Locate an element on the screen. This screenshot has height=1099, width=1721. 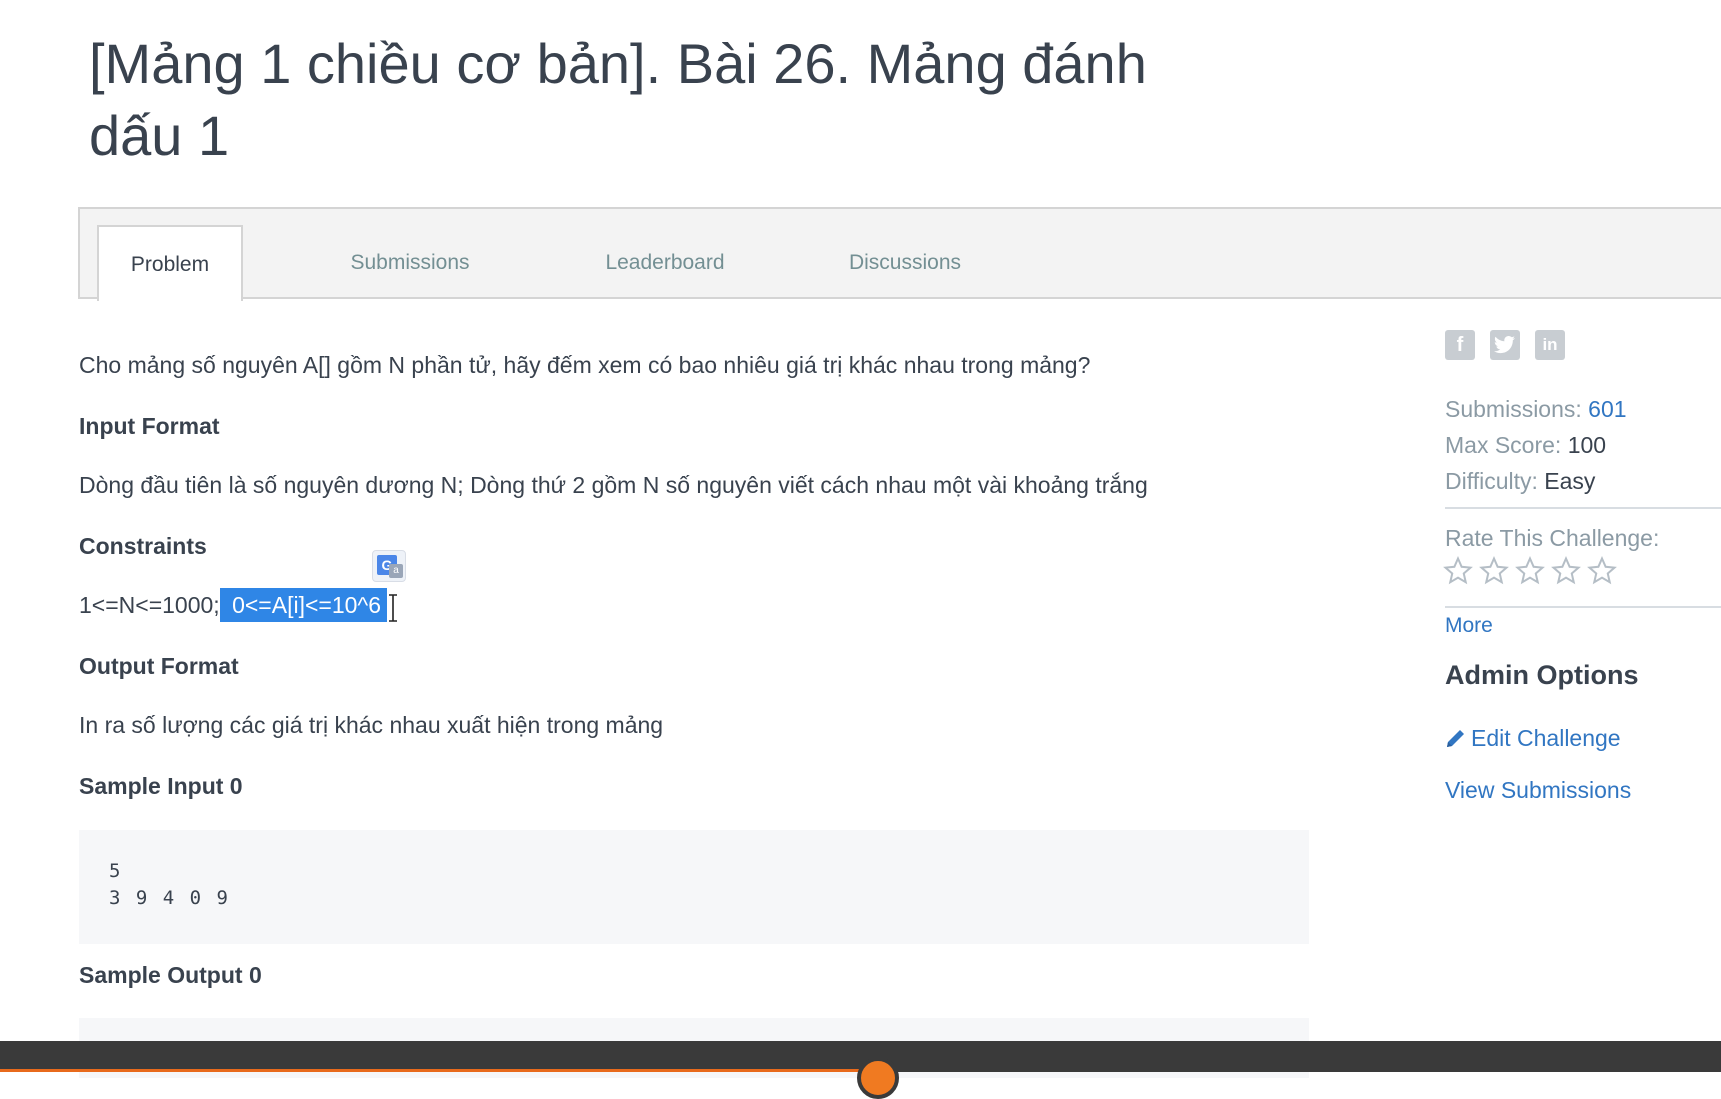
submissions-stat: Submissions: 601 is located at coordinates (1536, 409).